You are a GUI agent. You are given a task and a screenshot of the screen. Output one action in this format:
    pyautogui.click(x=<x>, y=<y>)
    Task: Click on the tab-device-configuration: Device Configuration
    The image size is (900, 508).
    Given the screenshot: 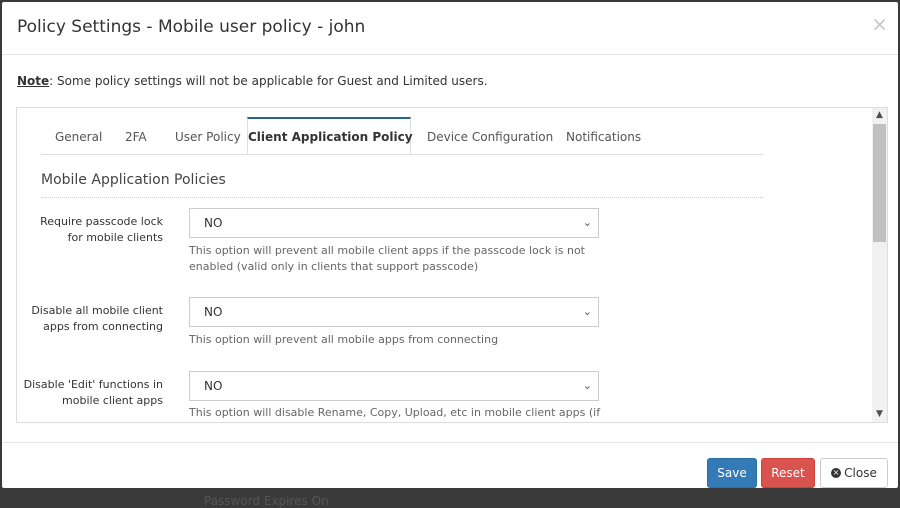 What is the action you would take?
    pyautogui.click(x=490, y=136)
    